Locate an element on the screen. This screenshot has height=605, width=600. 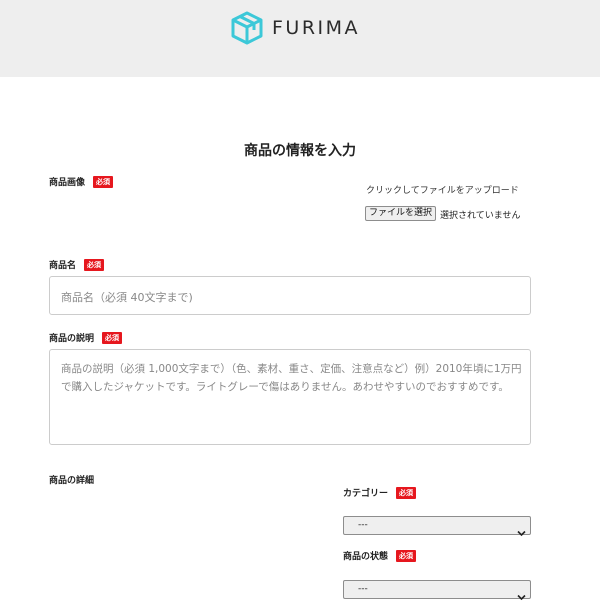
product-name-placeholder: 商品名（必須 40文字まで) is located at coordinates (127, 297).